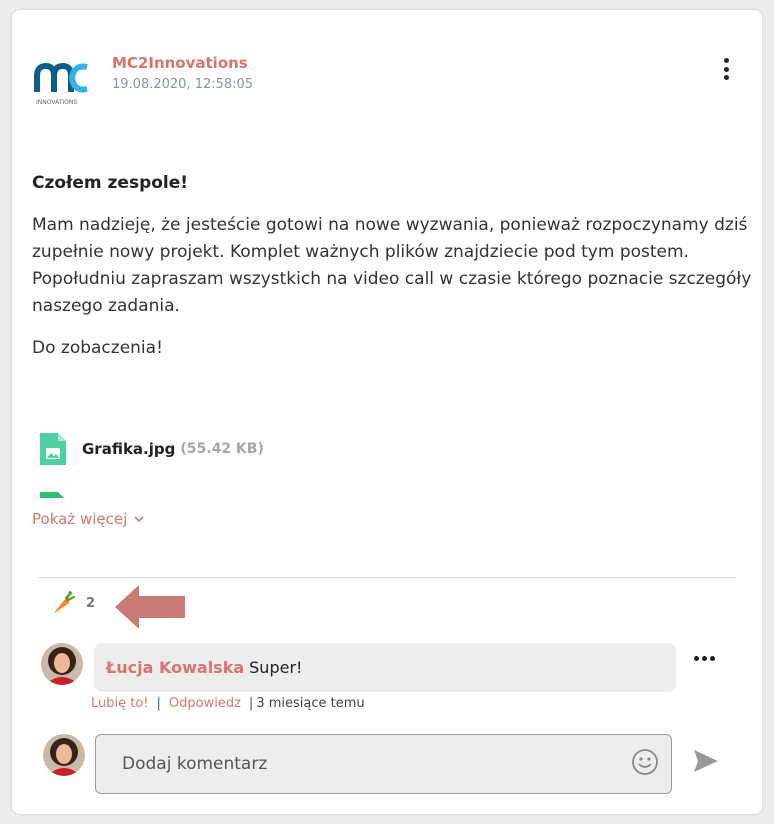 The width and height of the screenshot is (774, 824). Describe the element at coordinates (62, 664) in the screenshot. I see `avatar` at that location.